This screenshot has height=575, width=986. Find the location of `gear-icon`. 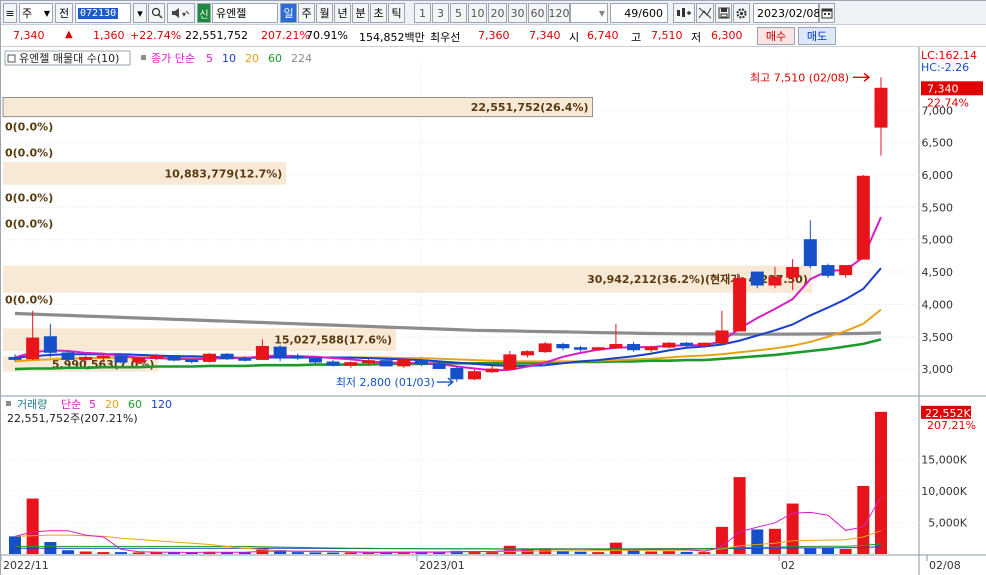

gear-icon is located at coordinates (741, 13).